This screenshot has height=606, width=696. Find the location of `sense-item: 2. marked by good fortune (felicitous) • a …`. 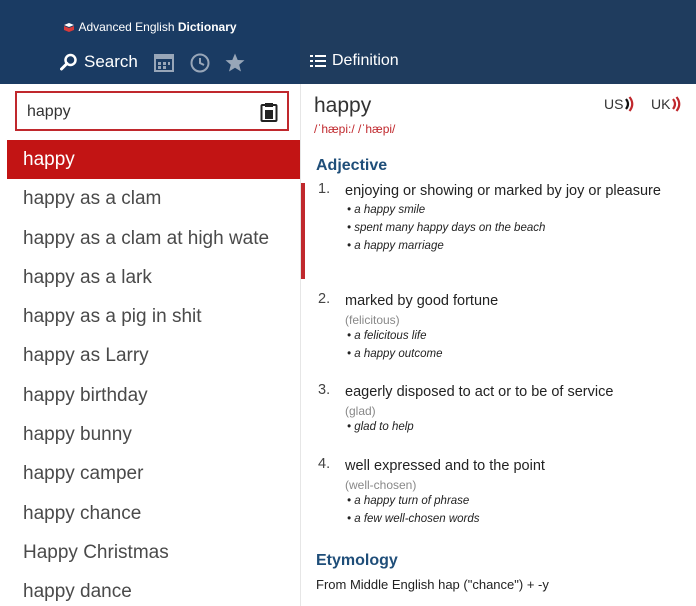

sense-item: 2. marked by good fortune (felicitous) • a … is located at coordinates (498, 327).